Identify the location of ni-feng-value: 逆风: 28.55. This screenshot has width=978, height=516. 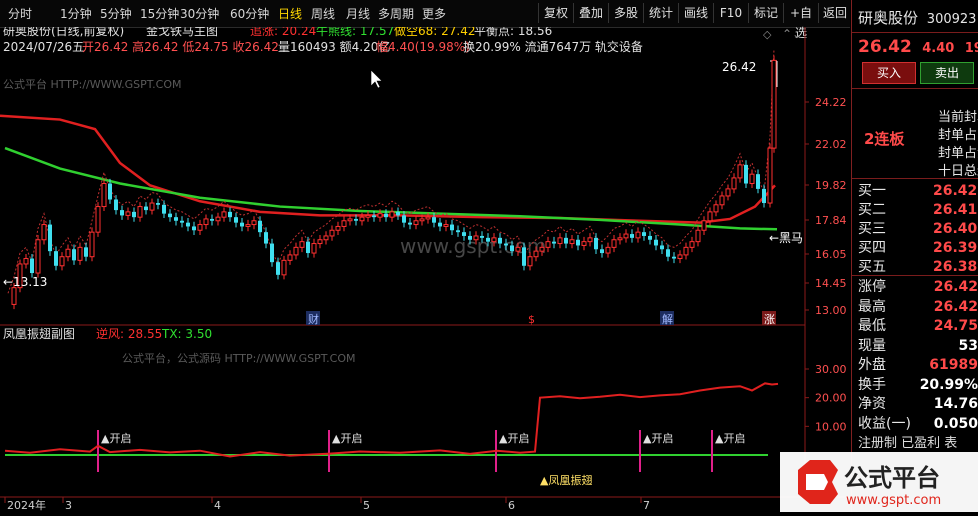
(129, 333).